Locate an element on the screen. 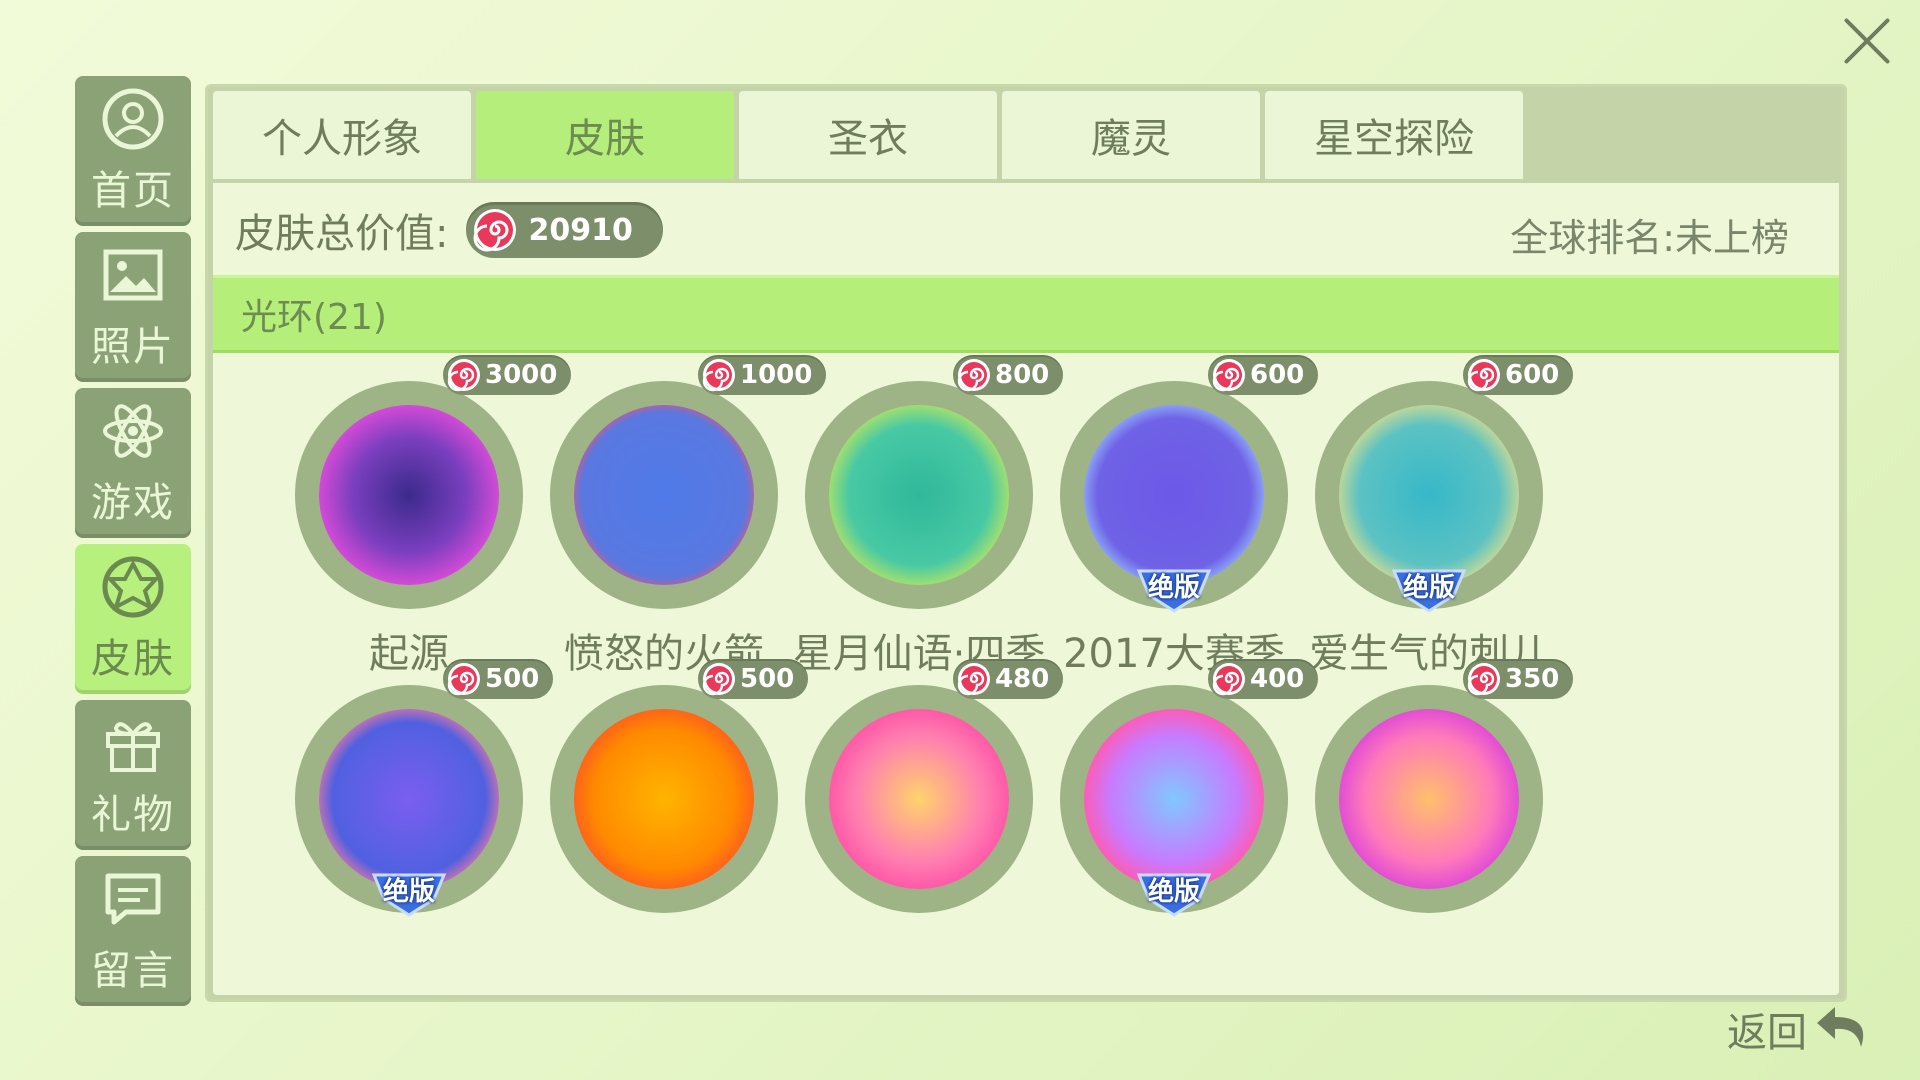 Image resolution: width=1920 pixels, height=1080 pixels. gift-icon is located at coordinates (133, 747).